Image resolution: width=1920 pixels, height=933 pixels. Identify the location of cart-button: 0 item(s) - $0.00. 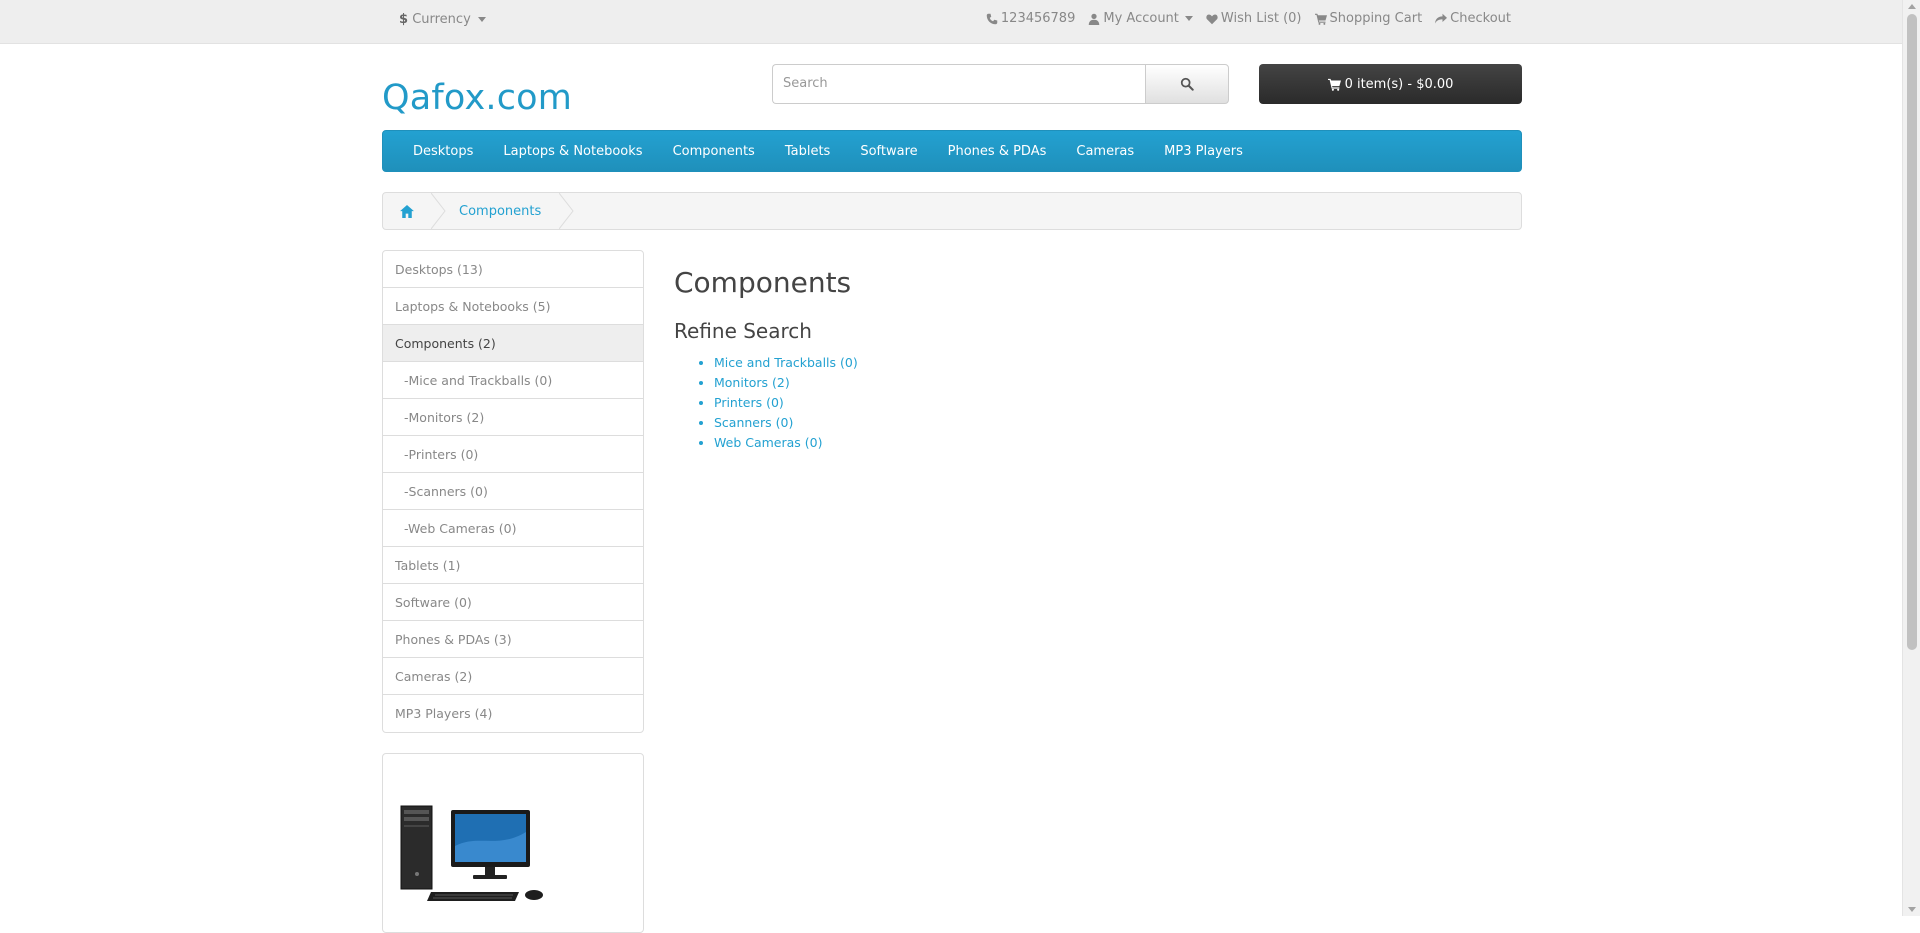
(1390, 84).